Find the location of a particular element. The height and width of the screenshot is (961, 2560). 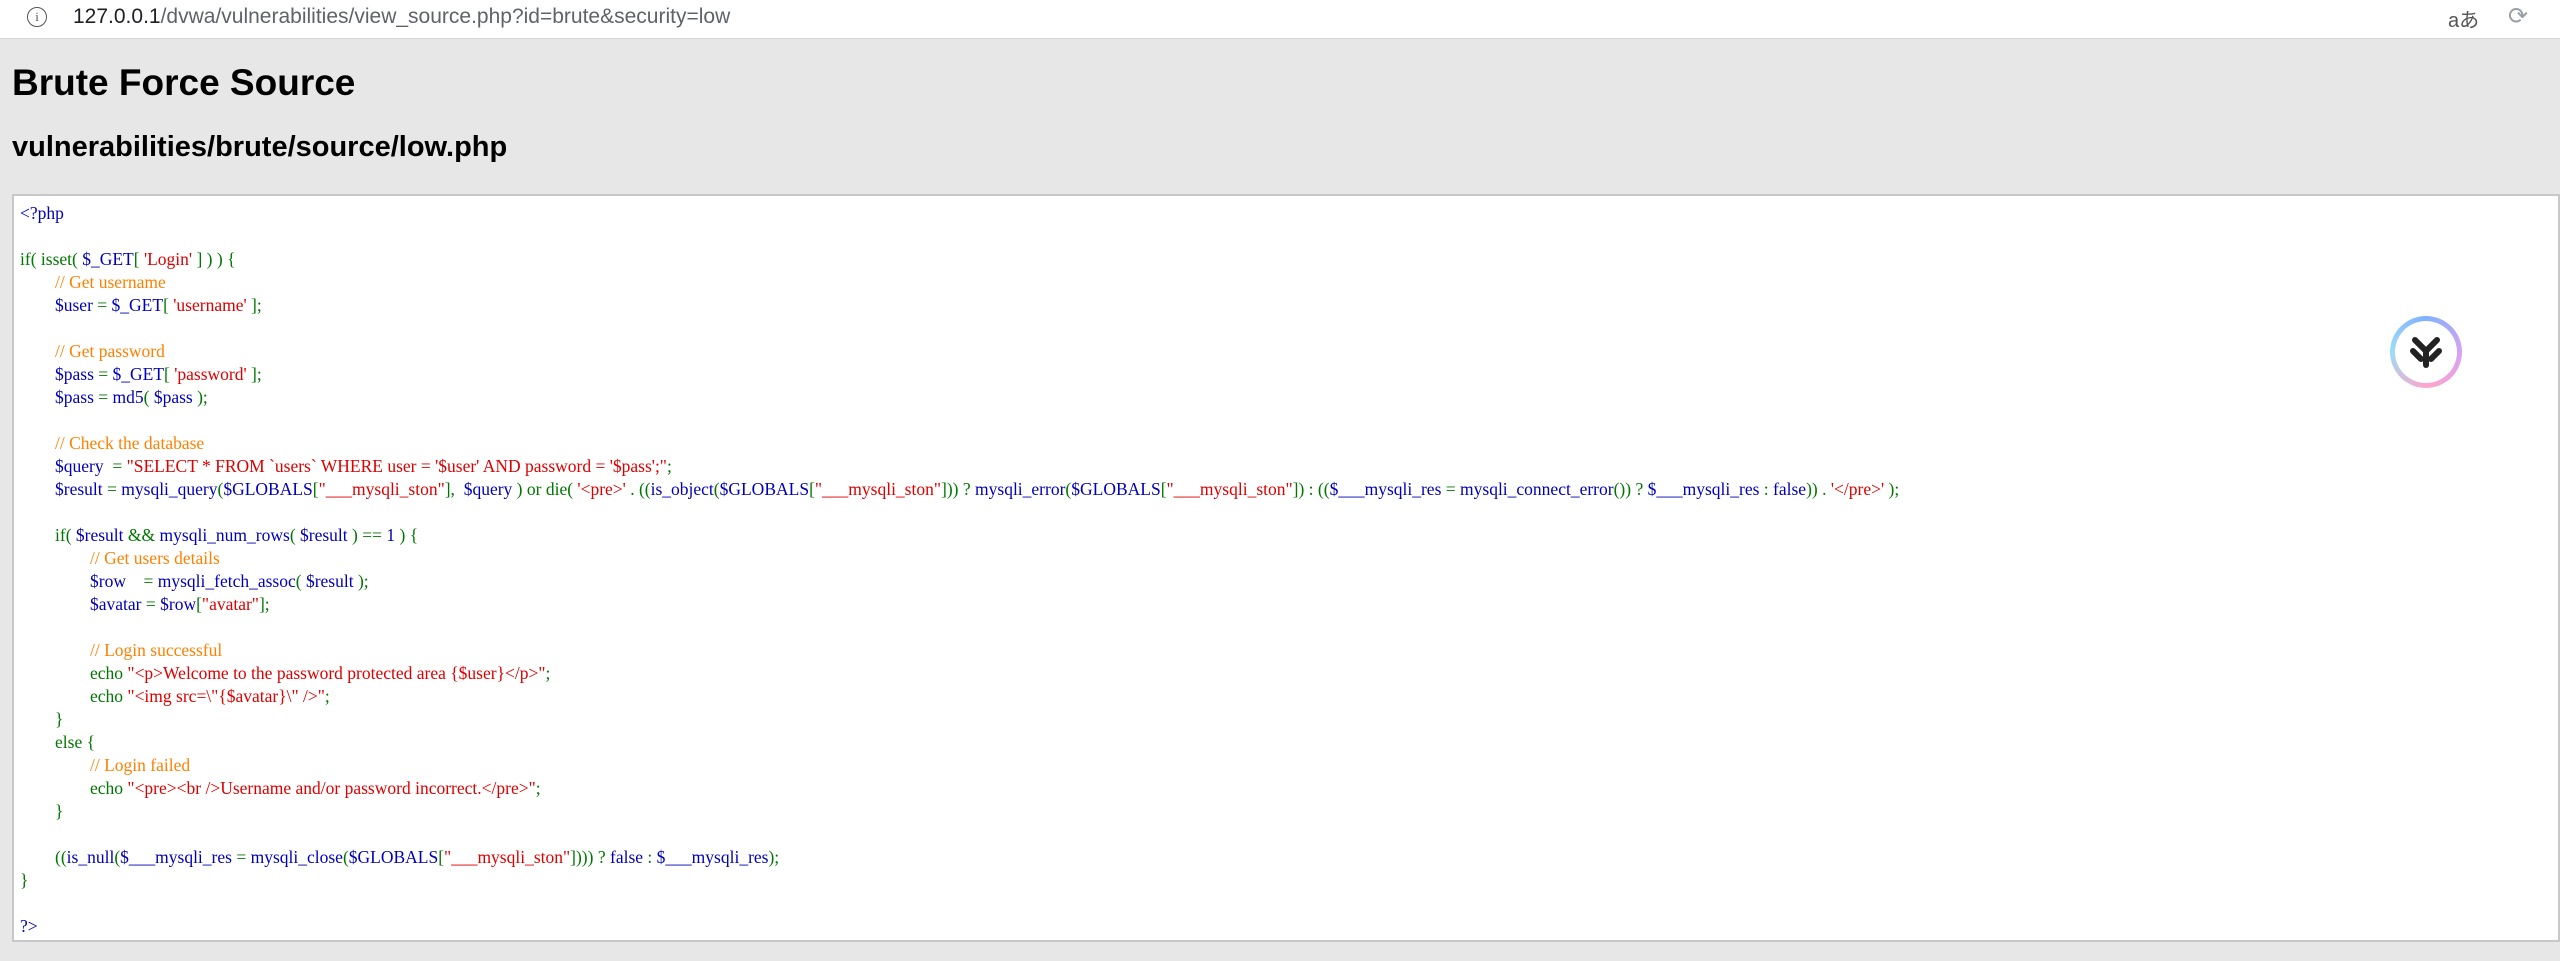

code-line: // Login failed is located at coordinates (140, 765).